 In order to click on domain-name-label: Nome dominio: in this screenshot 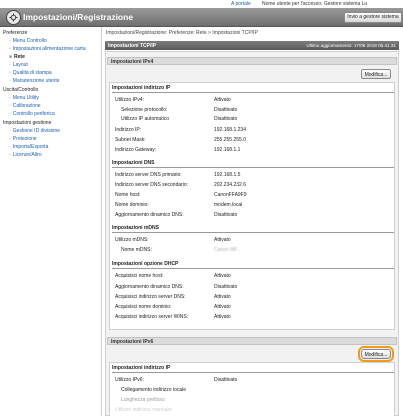, I will do `click(132, 205)`.